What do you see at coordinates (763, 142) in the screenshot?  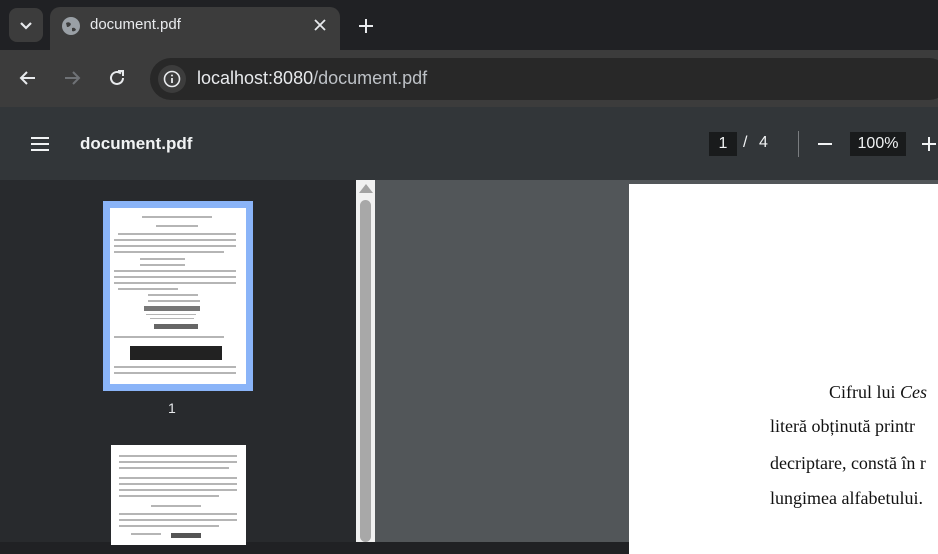 I see `page-total: 4` at bounding box center [763, 142].